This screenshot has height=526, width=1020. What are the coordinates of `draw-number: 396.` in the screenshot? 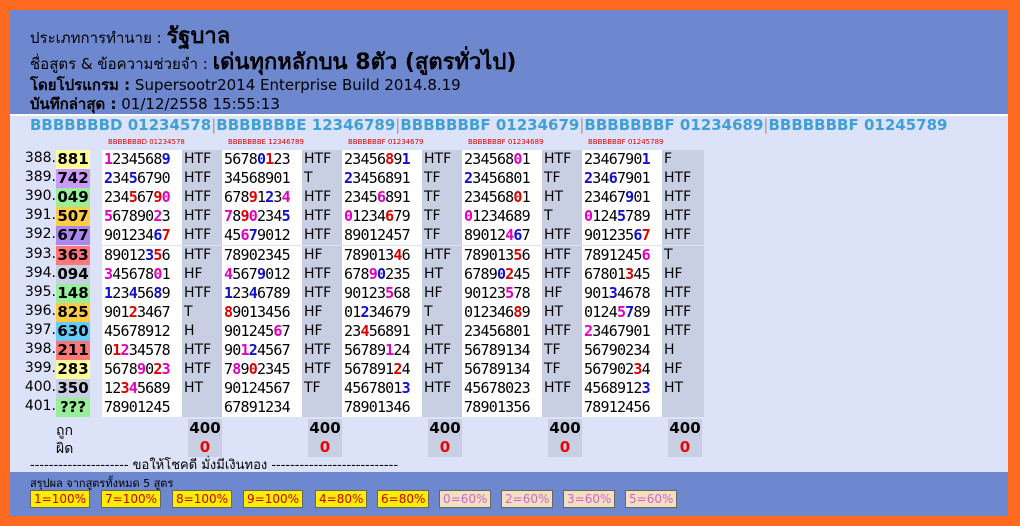 It's located at (40, 310).